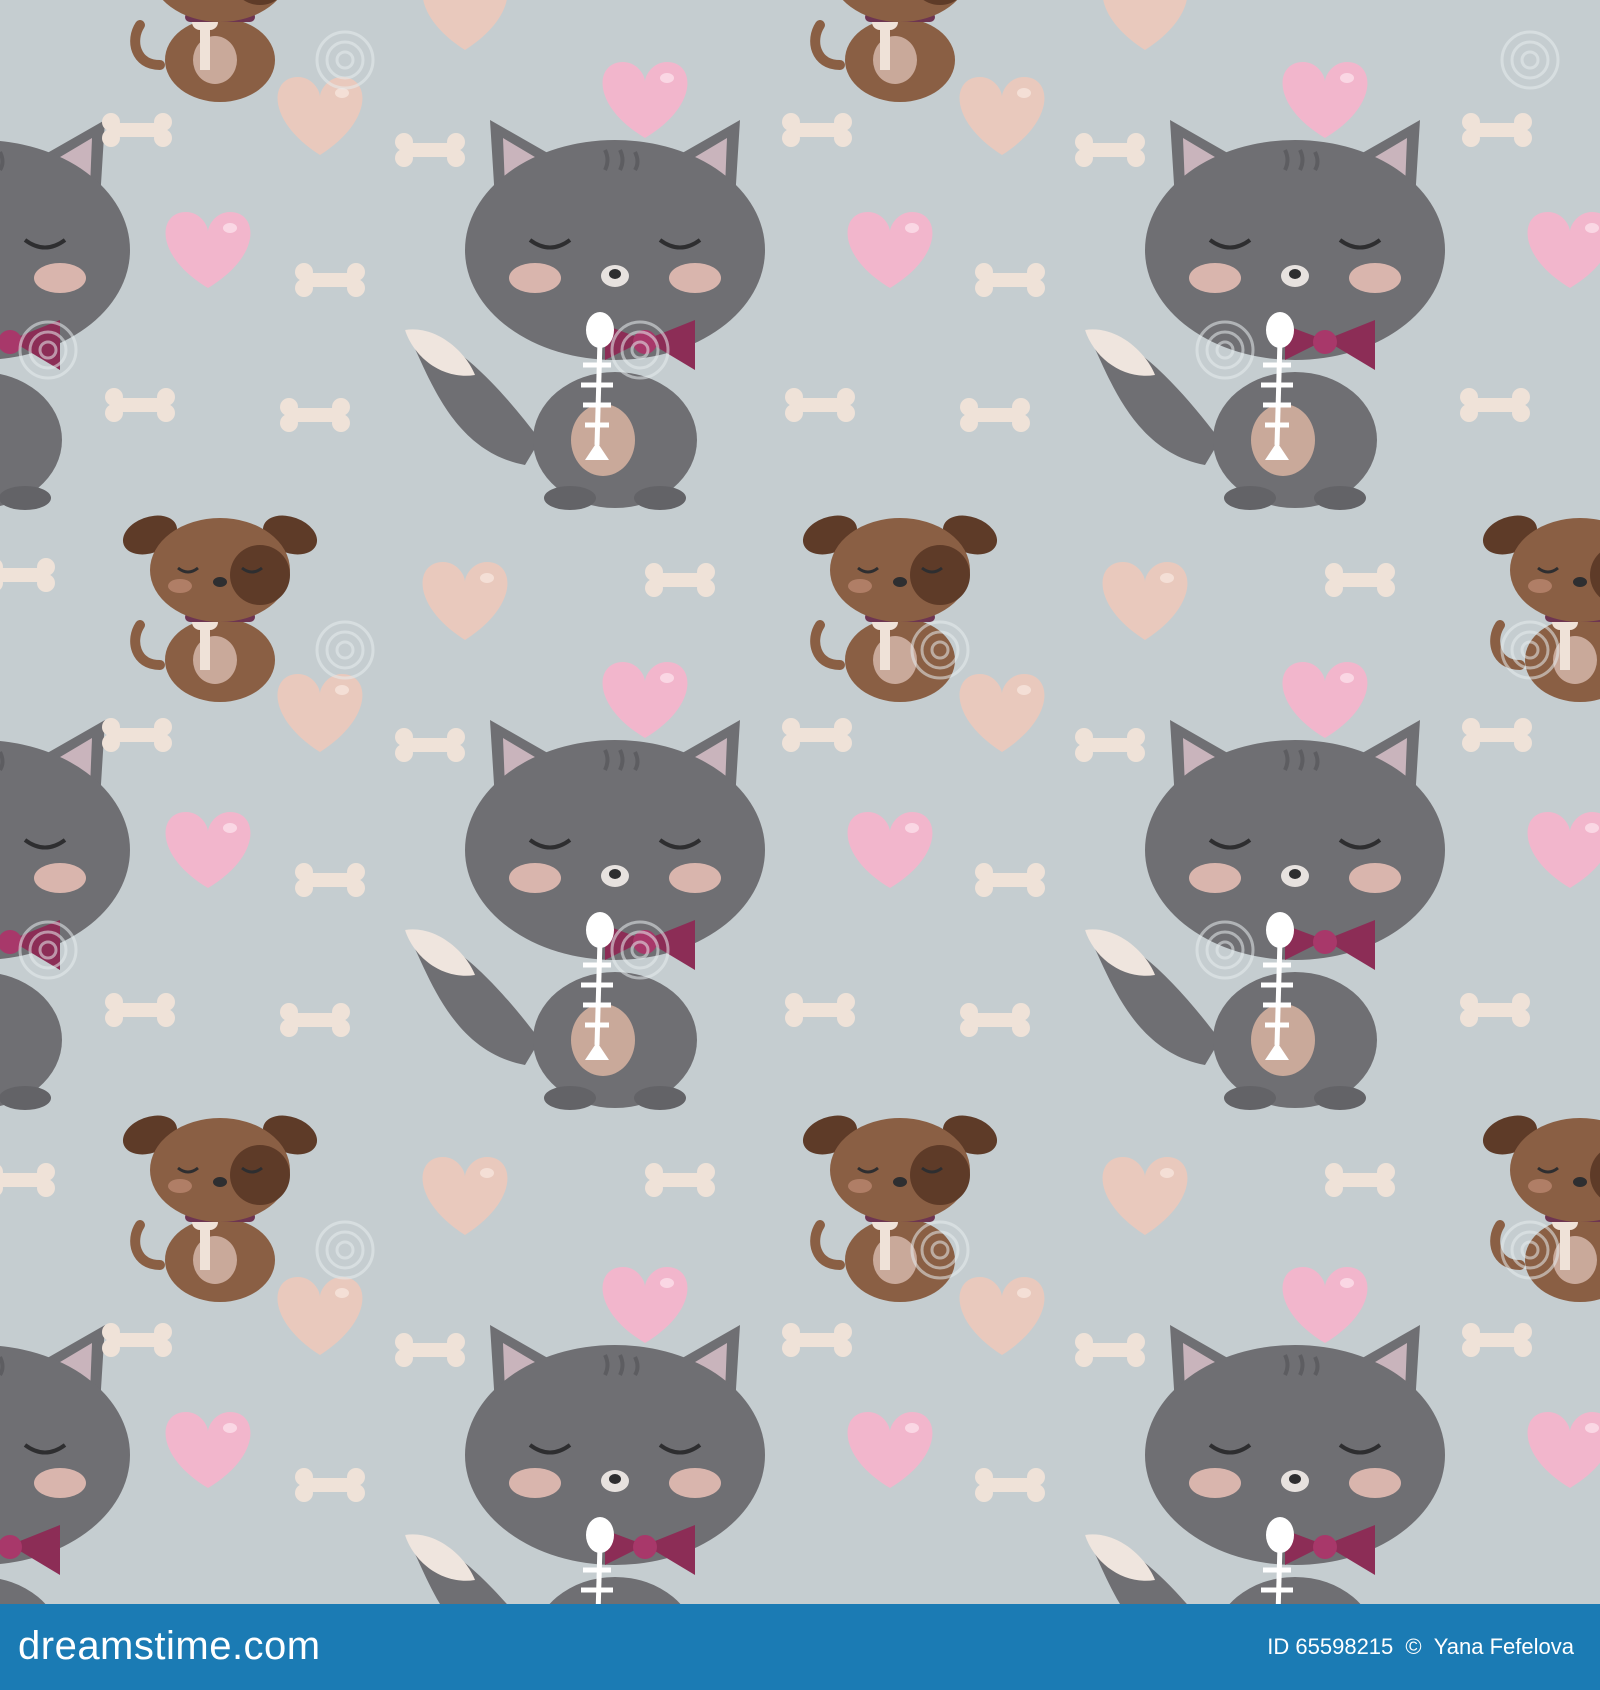 This screenshot has height=1690, width=1600. What do you see at coordinates (1504, 1646) in the screenshot?
I see `author-name: Yana Fefelova` at bounding box center [1504, 1646].